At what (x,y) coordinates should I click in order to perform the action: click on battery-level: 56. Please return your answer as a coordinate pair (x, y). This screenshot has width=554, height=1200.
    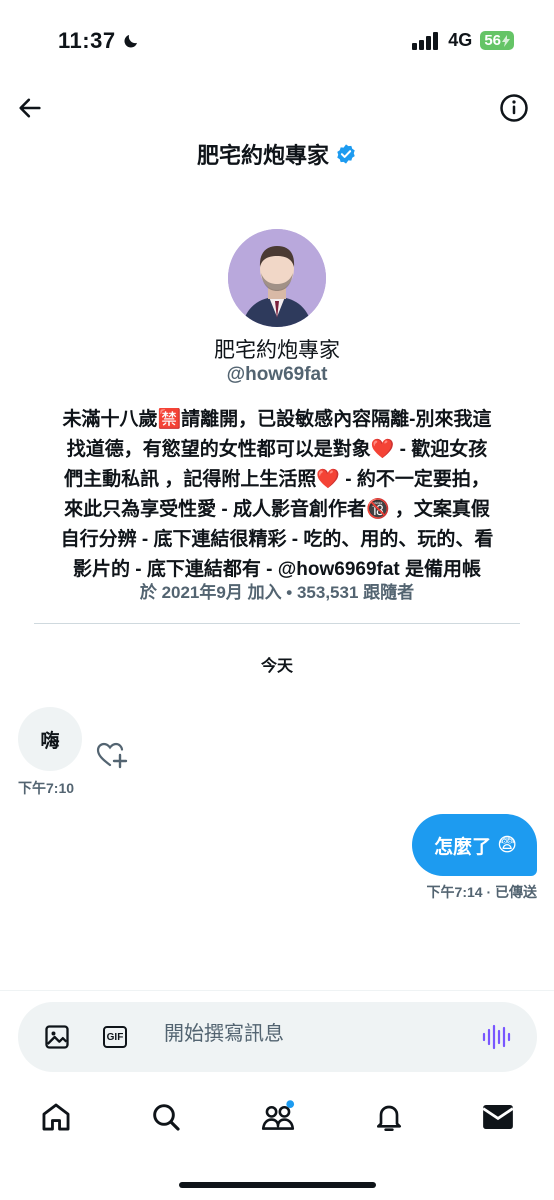
    Looking at the image, I should click on (492, 40).